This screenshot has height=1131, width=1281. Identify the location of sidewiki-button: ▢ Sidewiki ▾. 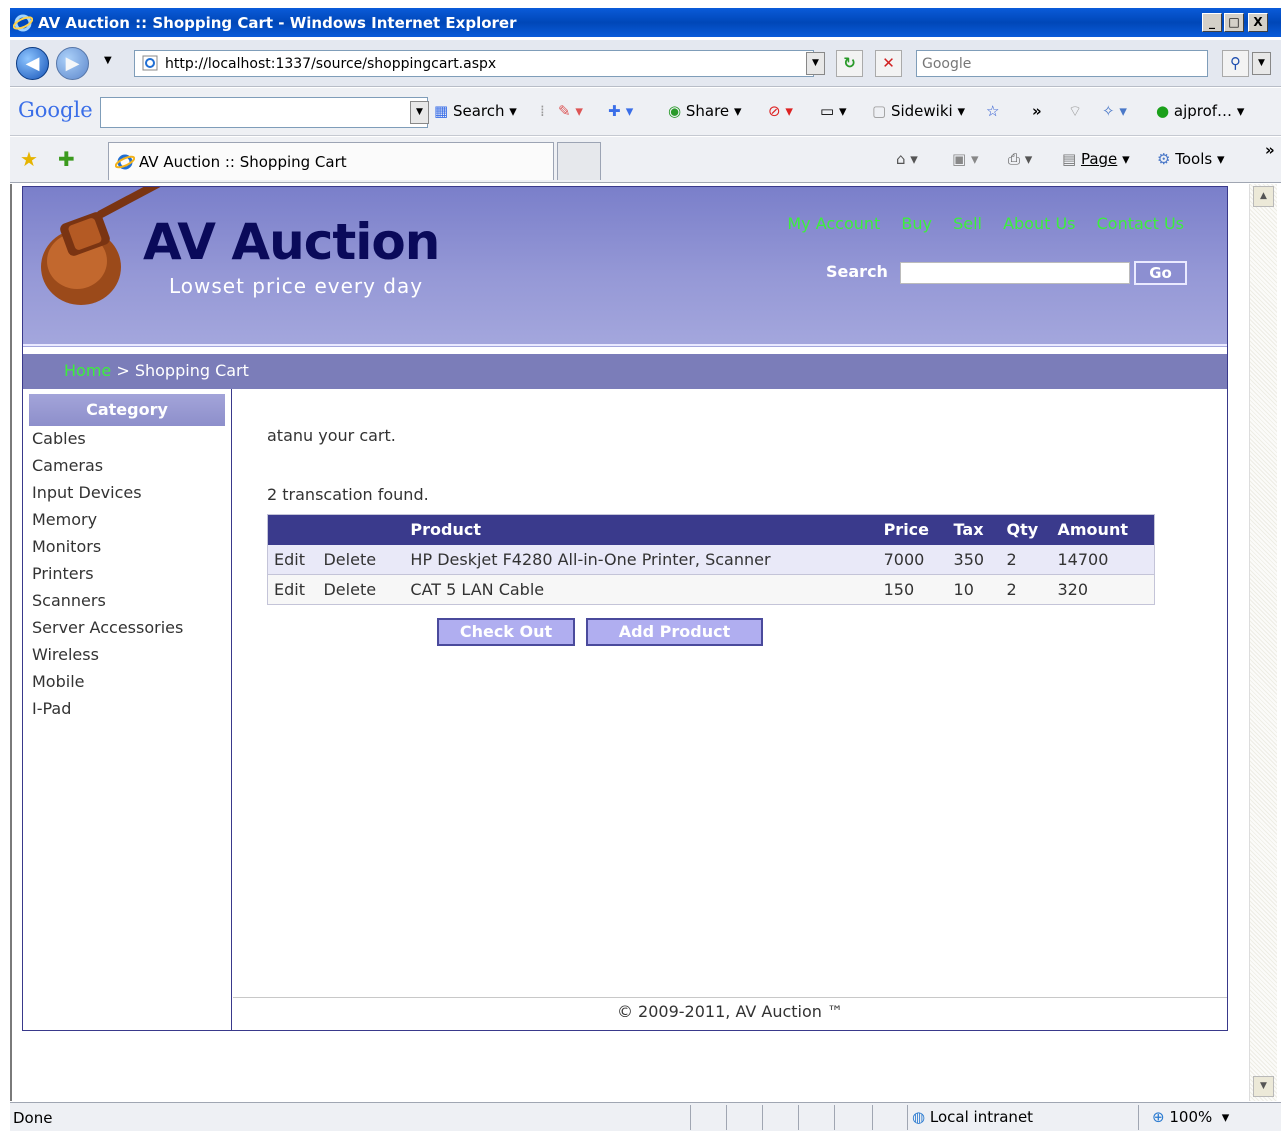
(918, 111).